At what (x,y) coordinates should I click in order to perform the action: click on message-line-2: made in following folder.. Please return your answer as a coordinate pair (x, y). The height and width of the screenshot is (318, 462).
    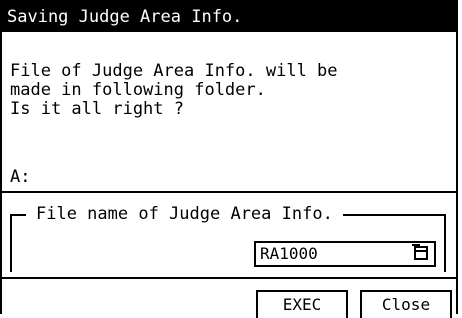
    Looking at the image, I should click on (138, 90).